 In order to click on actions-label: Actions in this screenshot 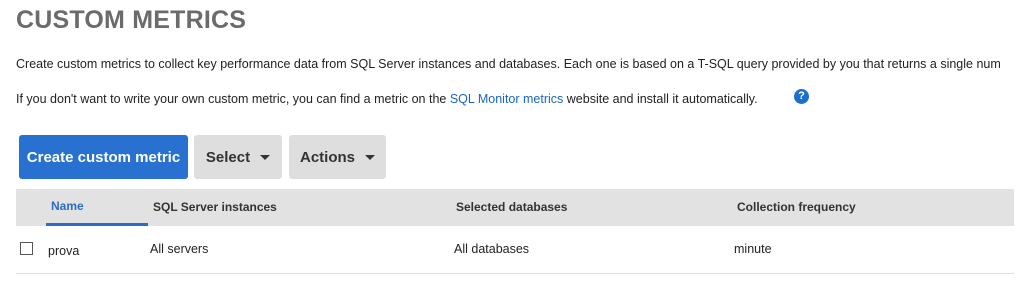, I will do `click(327, 157)`.